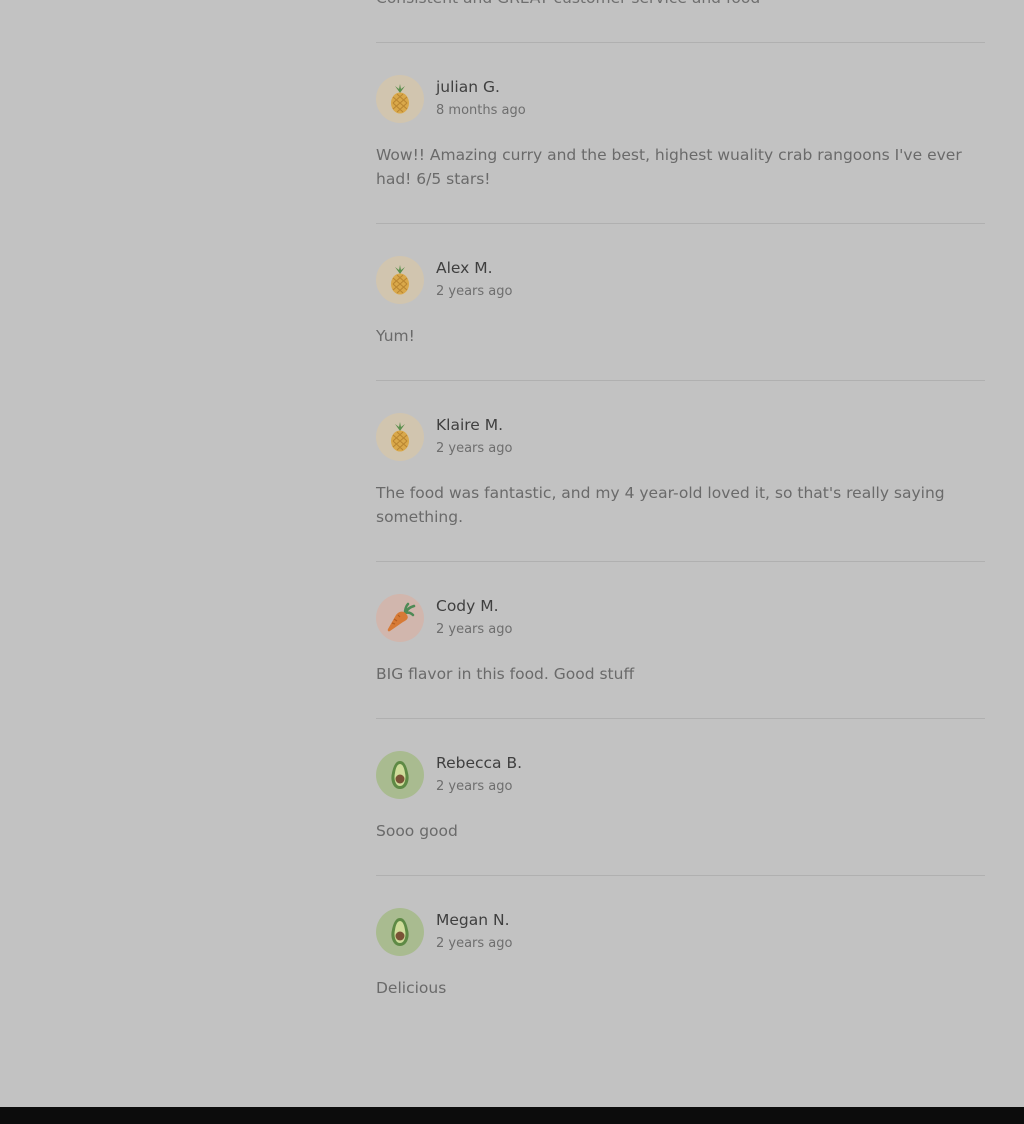  What do you see at coordinates (470, 425) in the screenshot?
I see `reviewer-name: Klaire M.` at bounding box center [470, 425].